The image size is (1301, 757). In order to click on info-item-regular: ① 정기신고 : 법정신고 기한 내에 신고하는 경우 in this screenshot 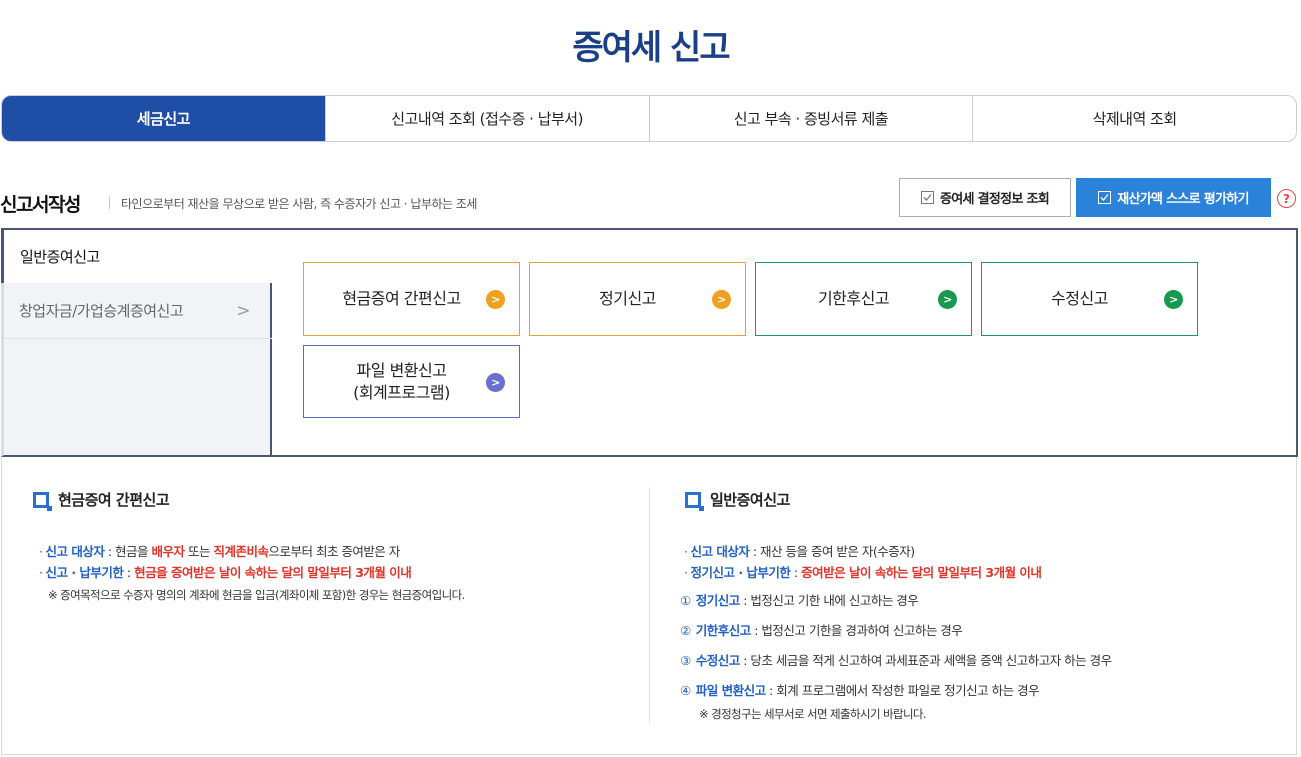, I will do `click(799, 599)`.